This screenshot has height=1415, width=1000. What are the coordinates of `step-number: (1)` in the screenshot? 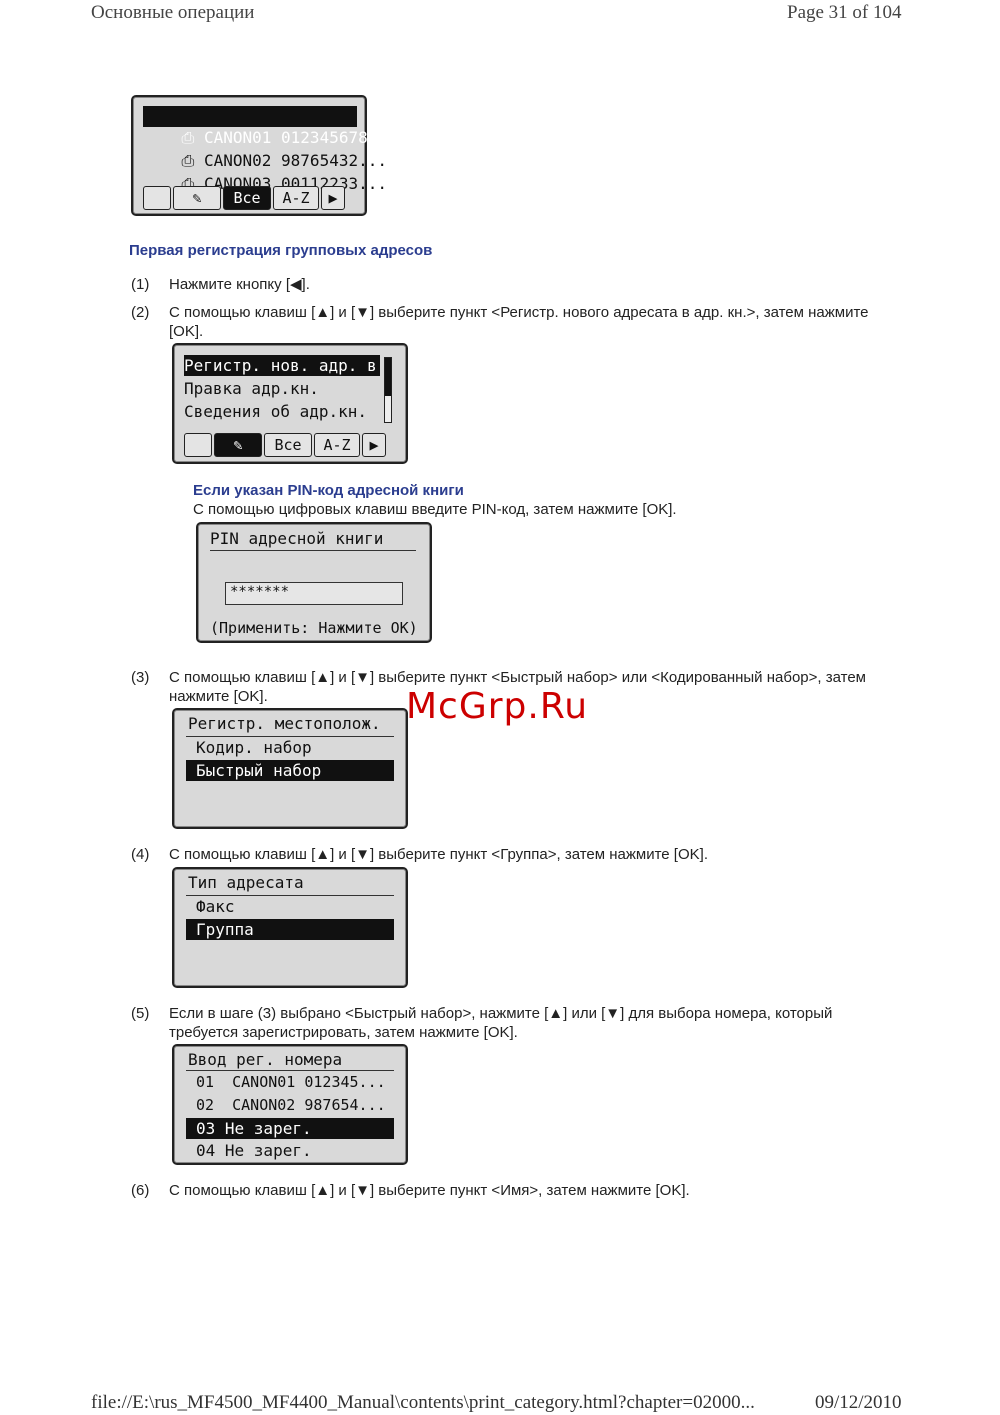 It's located at (140, 284).